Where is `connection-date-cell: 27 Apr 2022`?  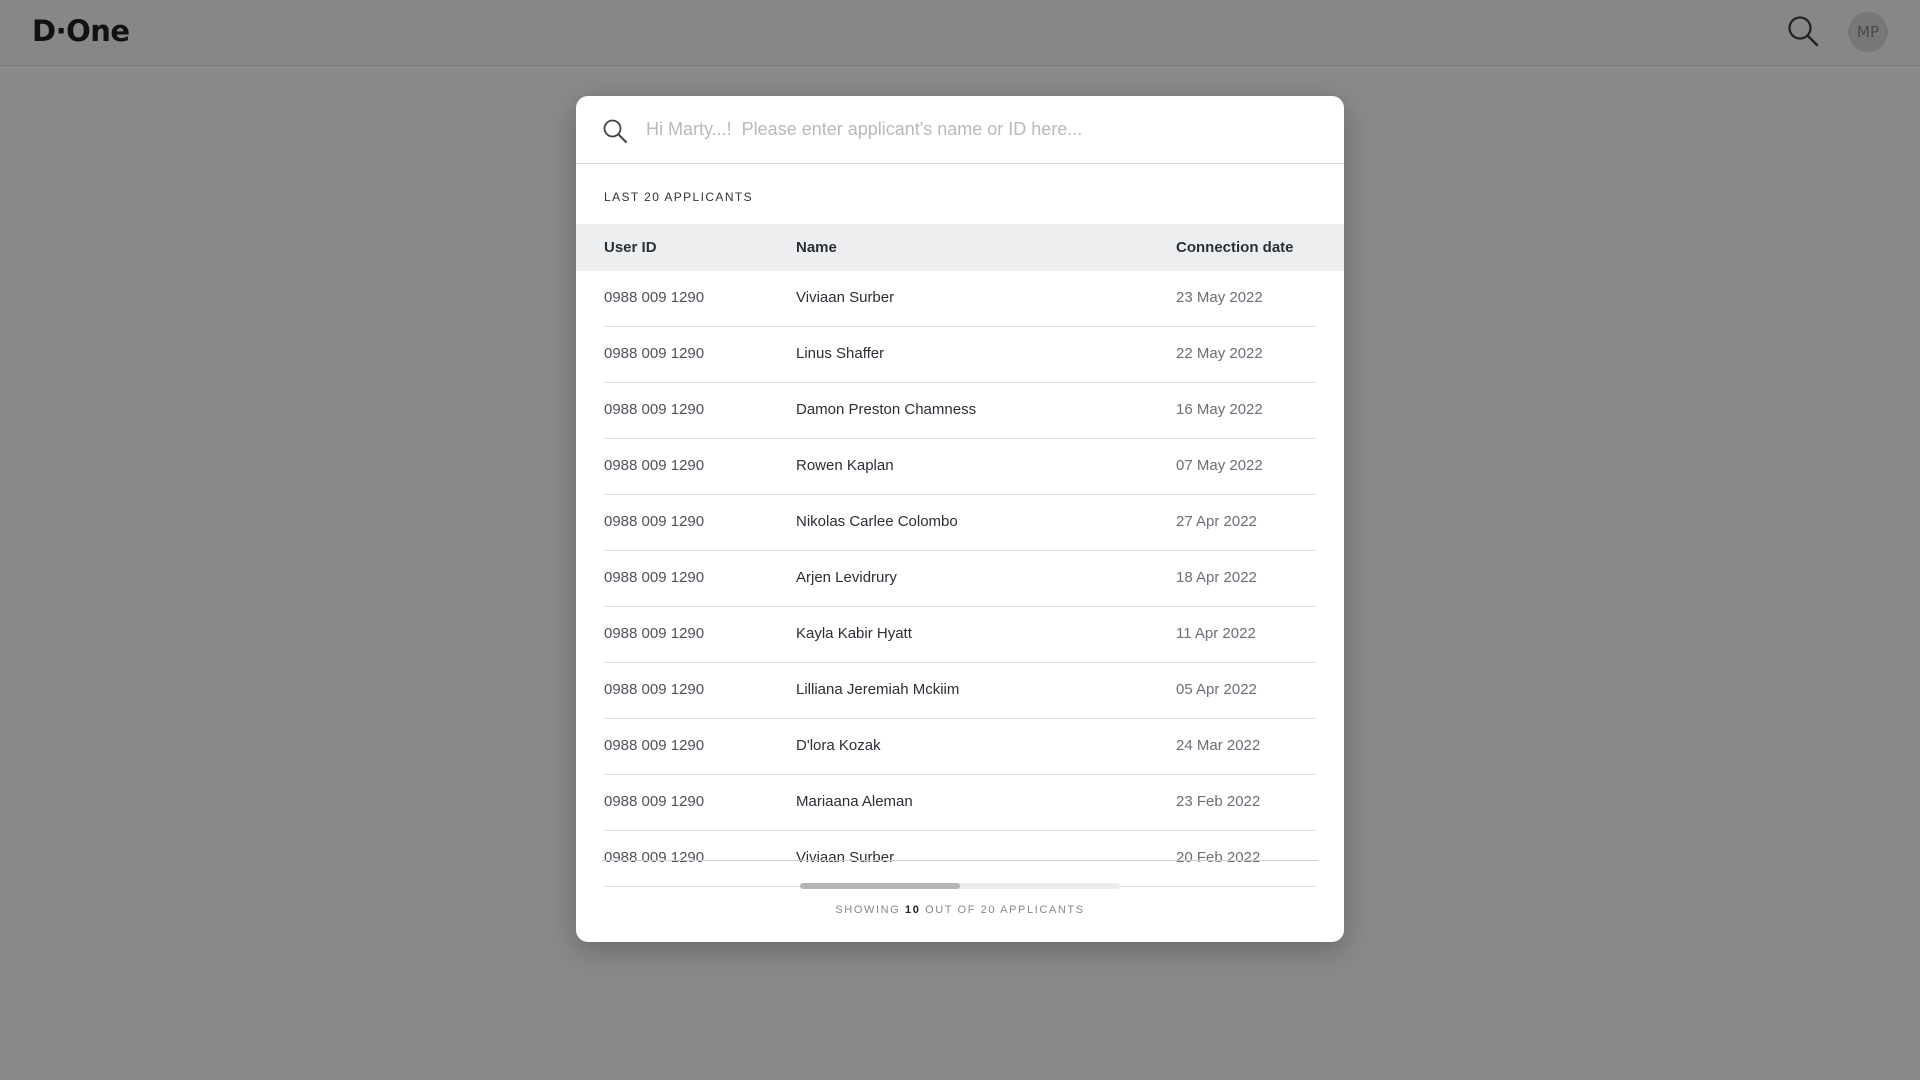 connection-date-cell: 27 Apr 2022 is located at coordinates (1216, 521).